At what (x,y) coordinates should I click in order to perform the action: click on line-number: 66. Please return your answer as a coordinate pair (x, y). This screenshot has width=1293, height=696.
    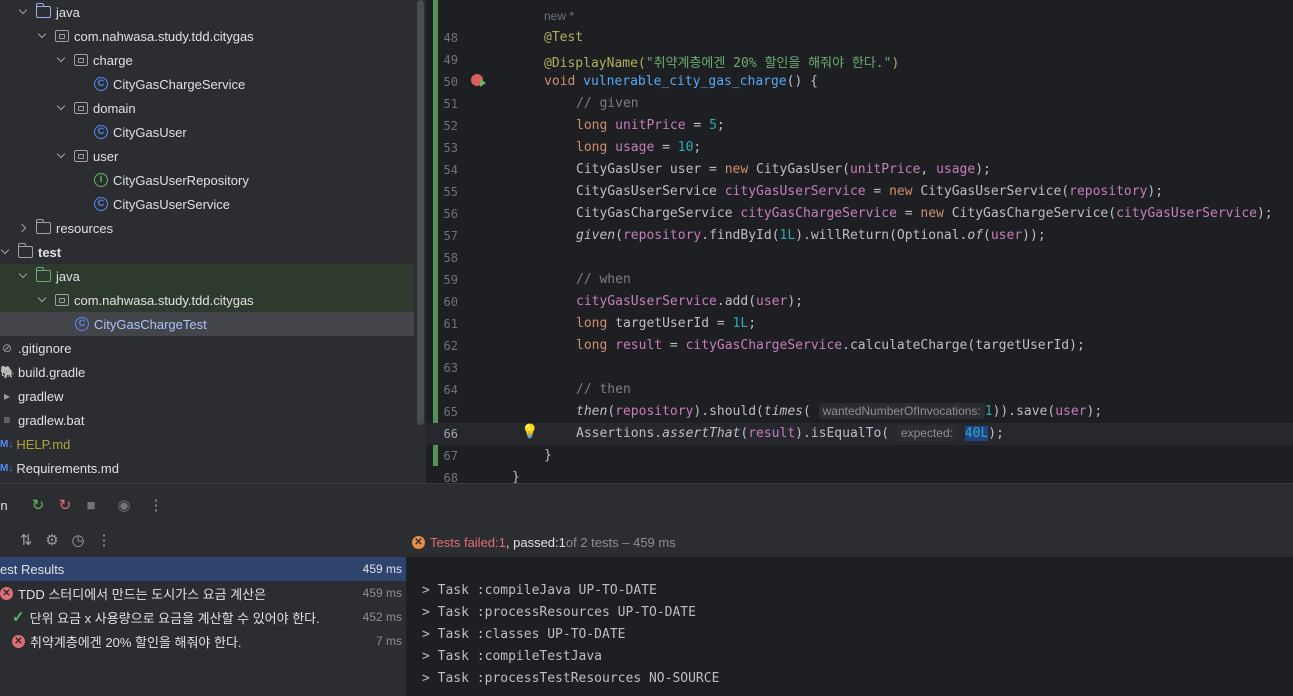
    Looking at the image, I should click on (450, 434).